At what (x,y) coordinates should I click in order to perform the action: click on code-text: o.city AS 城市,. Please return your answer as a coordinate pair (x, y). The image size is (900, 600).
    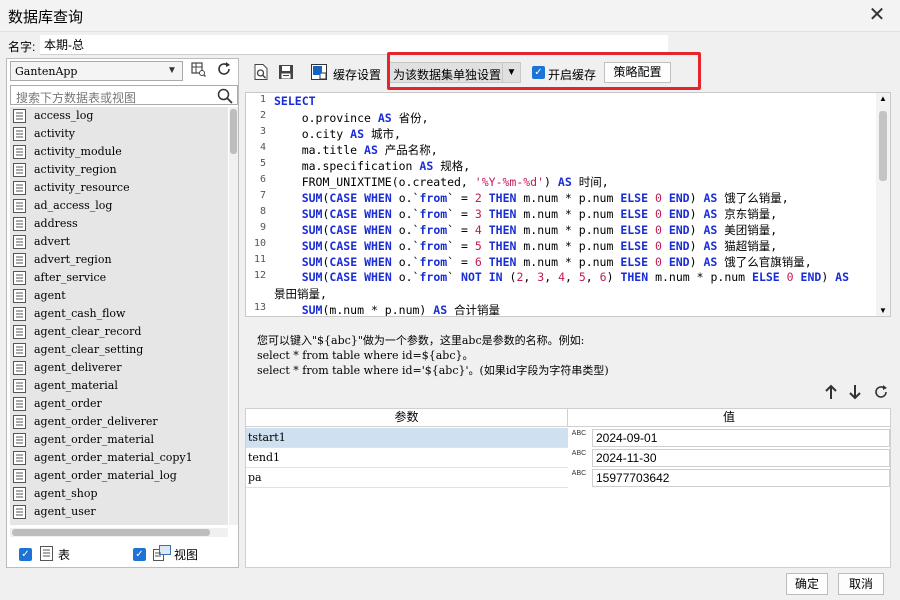
    Looking at the image, I should click on (337, 134).